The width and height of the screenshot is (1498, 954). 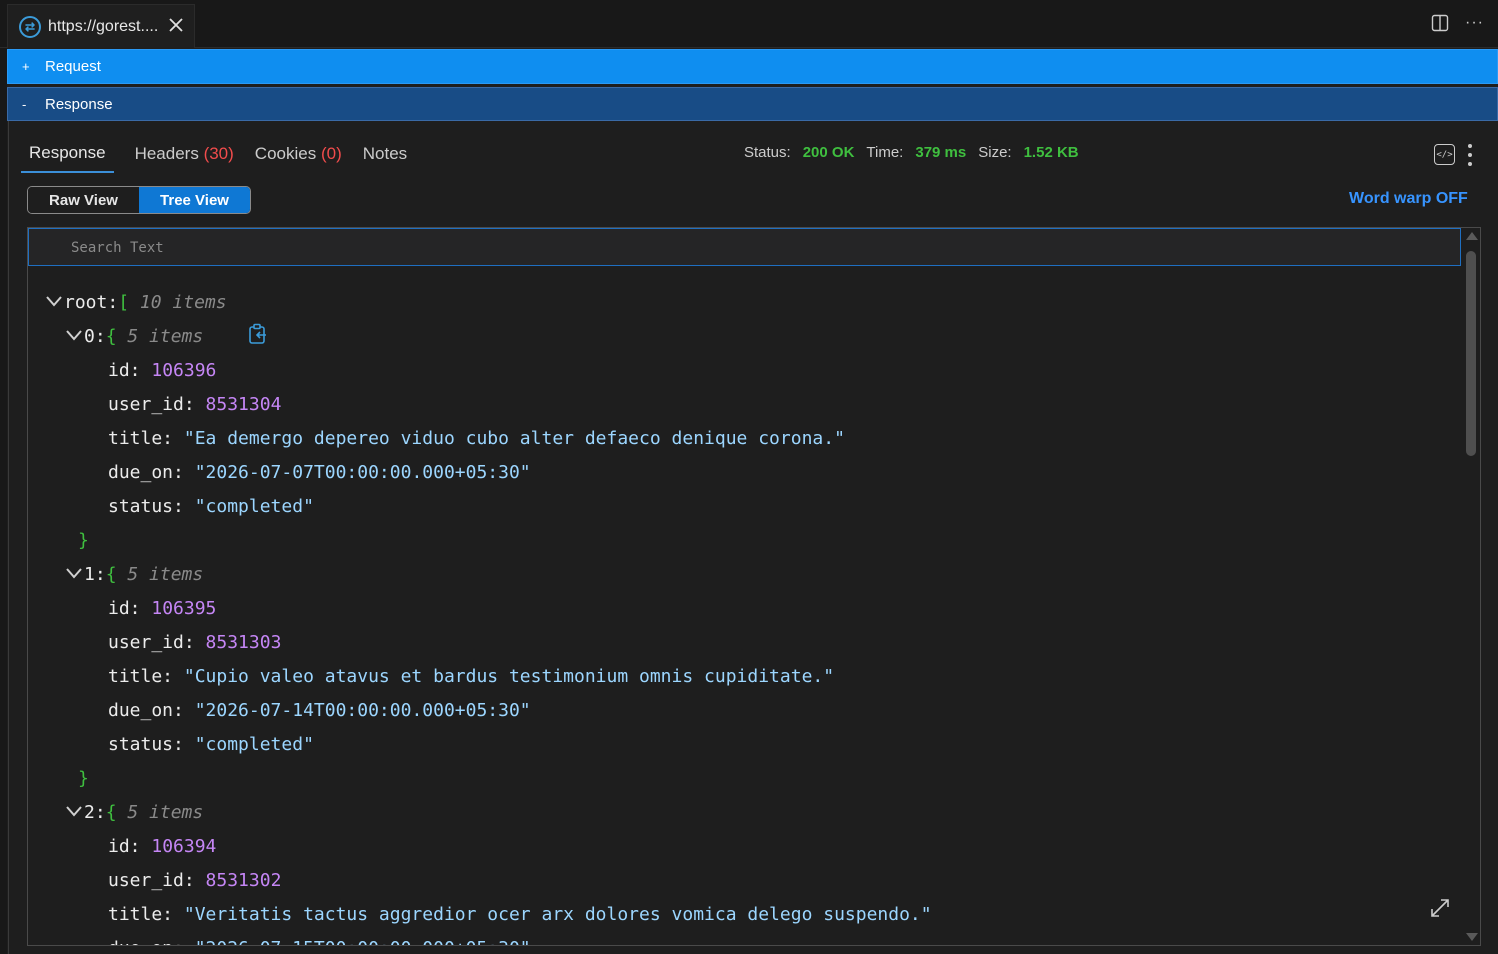 What do you see at coordinates (26, 66) in the screenshot?
I see `expand-sign: +` at bounding box center [26, 66].